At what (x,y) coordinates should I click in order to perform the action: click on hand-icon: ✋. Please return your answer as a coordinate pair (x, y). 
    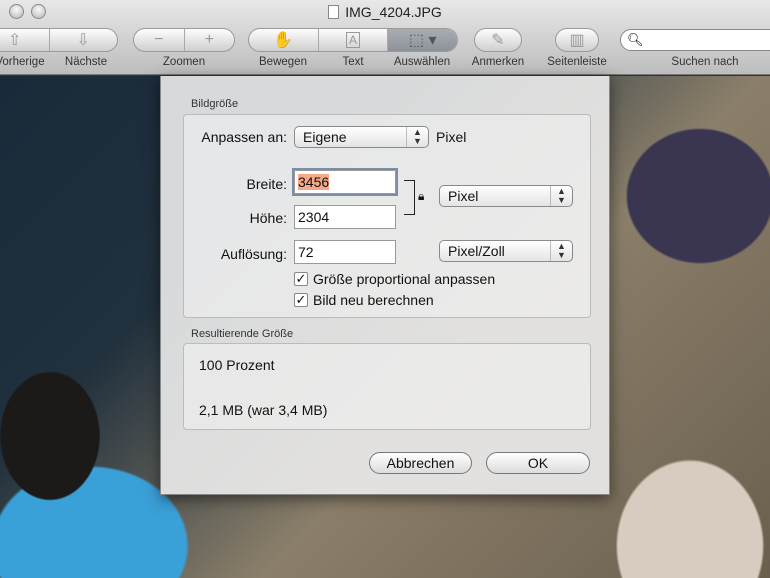
    Looking at the image, I should click on (283, 40).